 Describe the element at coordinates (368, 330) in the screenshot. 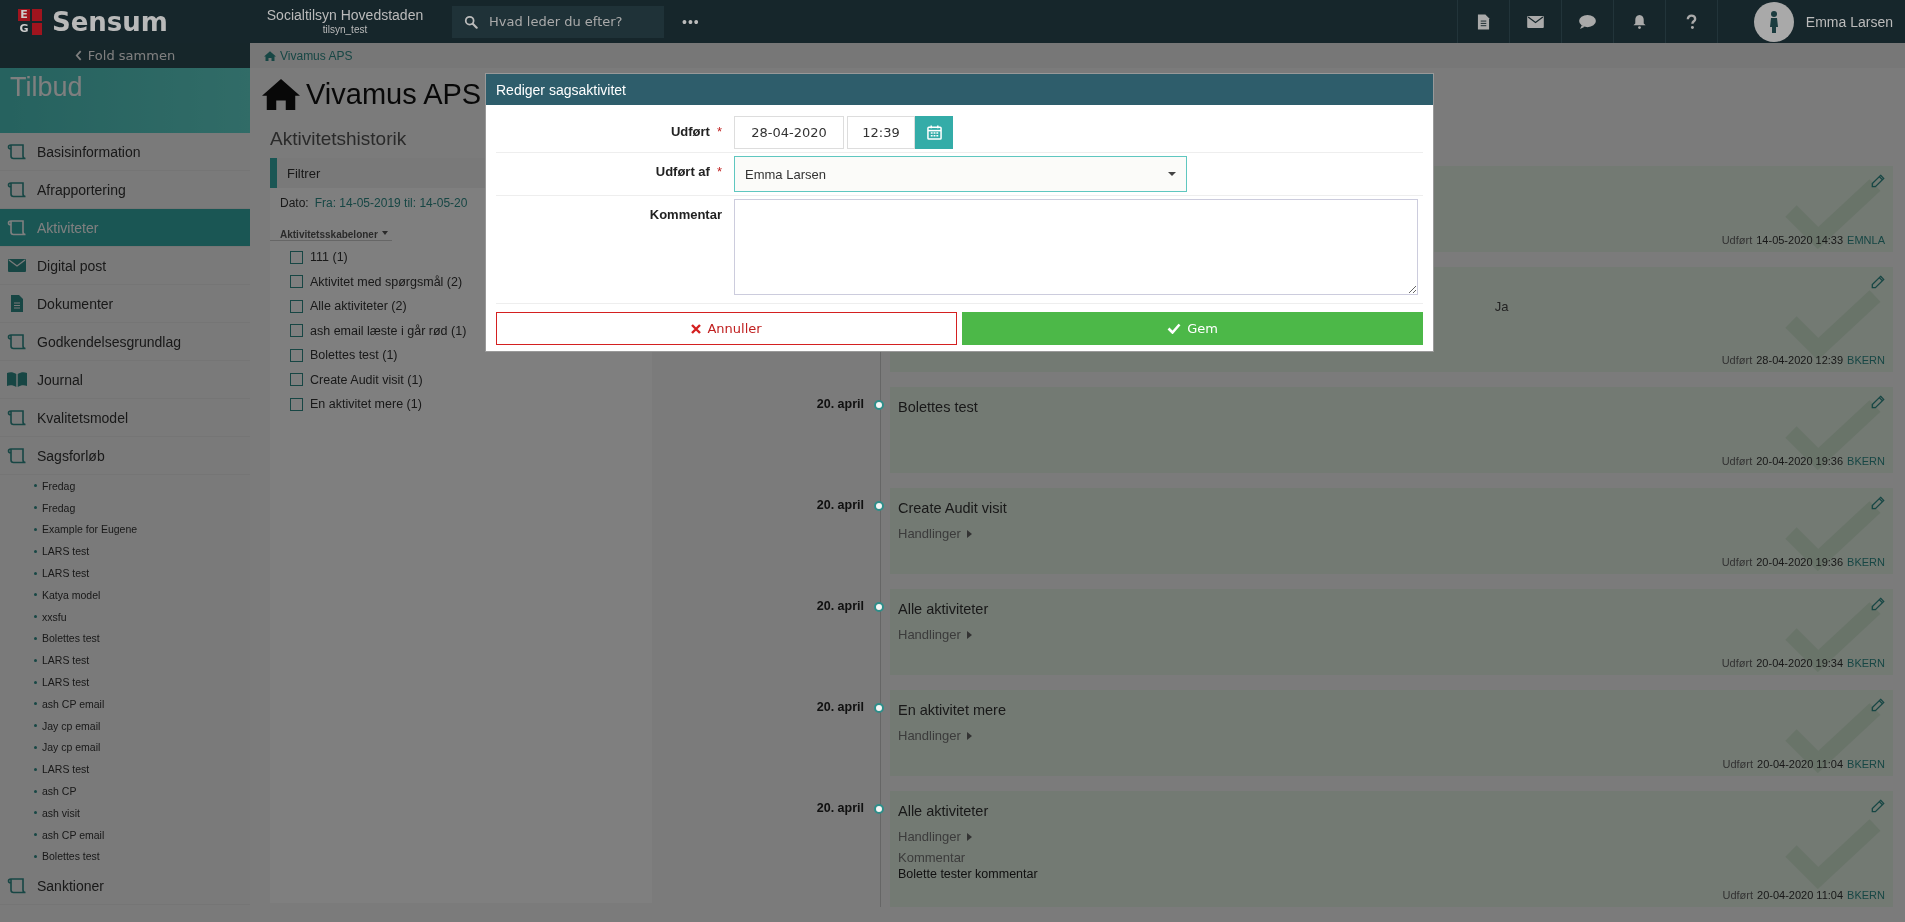

I see `template-checkbox: ash email læste i går rød (1)` at that location.